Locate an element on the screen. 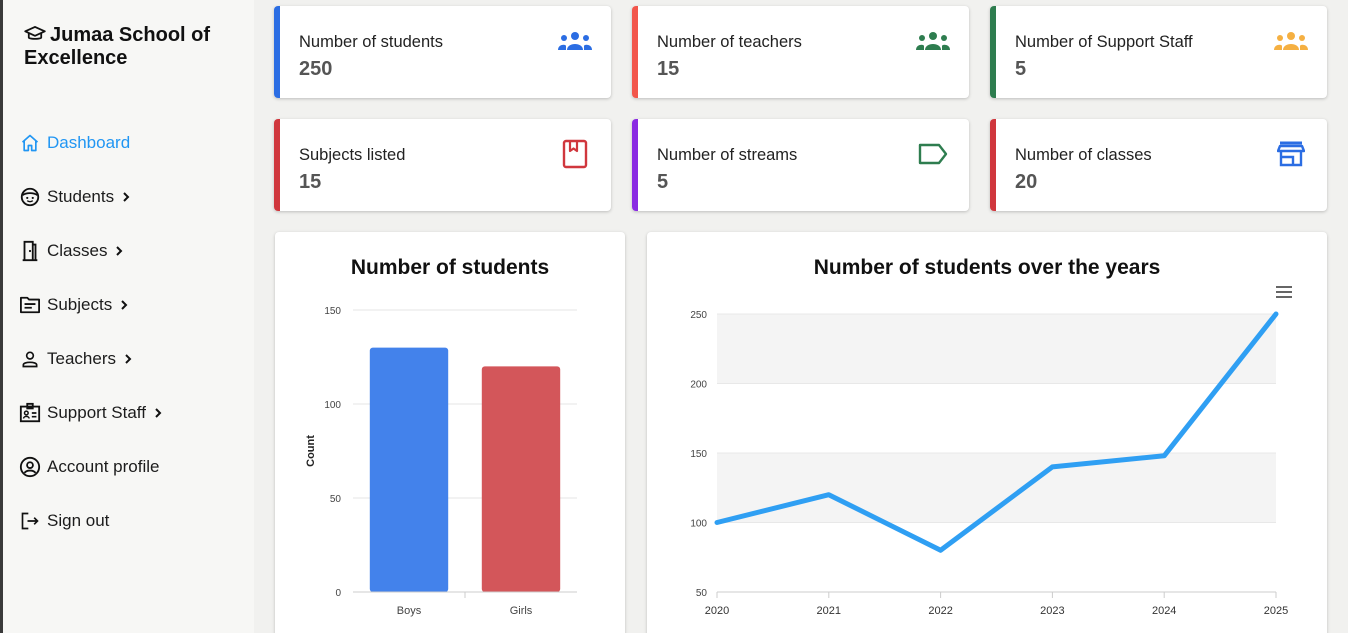  sidebar-item-sign-out: Sign out is located at coordinates (91, 521).